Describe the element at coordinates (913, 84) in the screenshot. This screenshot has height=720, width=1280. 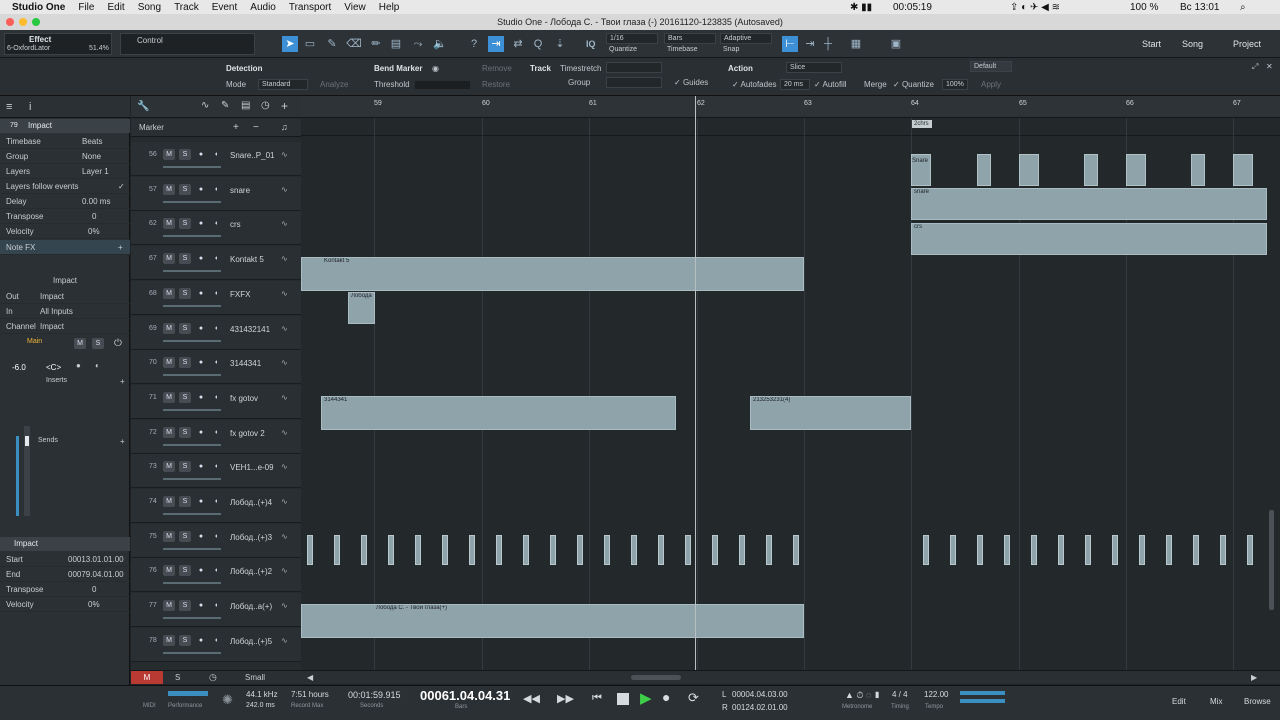
I see `quantize-checkbox: ✓ Quantize` at that location.